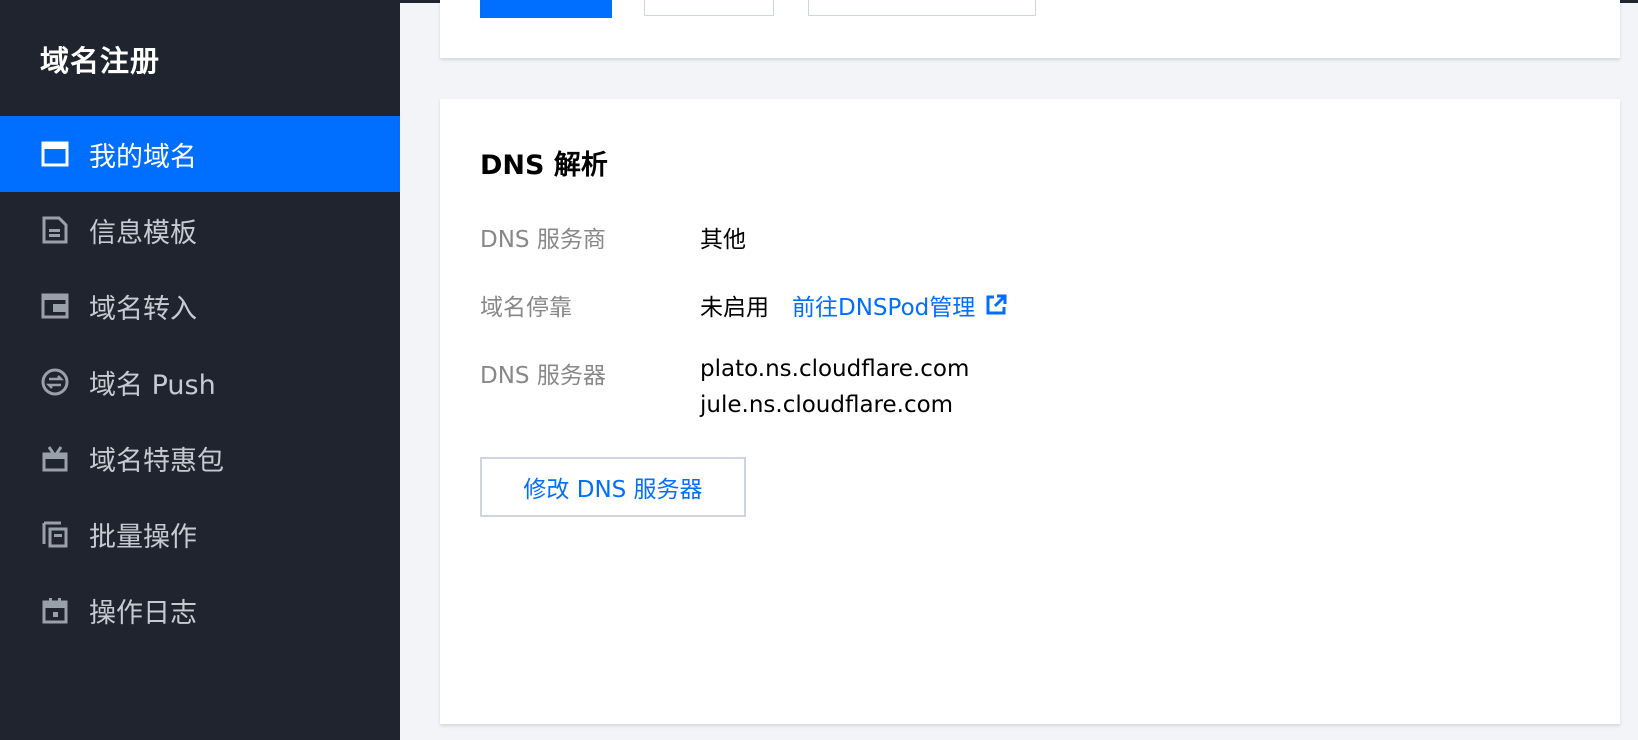  Describe the element at coordinates (200, 230) in the screenshot. I see `sidebar-item-info-templates: 信息模板` at that location.